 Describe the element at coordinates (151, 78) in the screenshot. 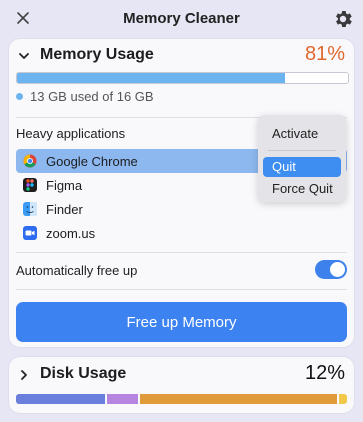

I see `memory-progress-fill` at that location.